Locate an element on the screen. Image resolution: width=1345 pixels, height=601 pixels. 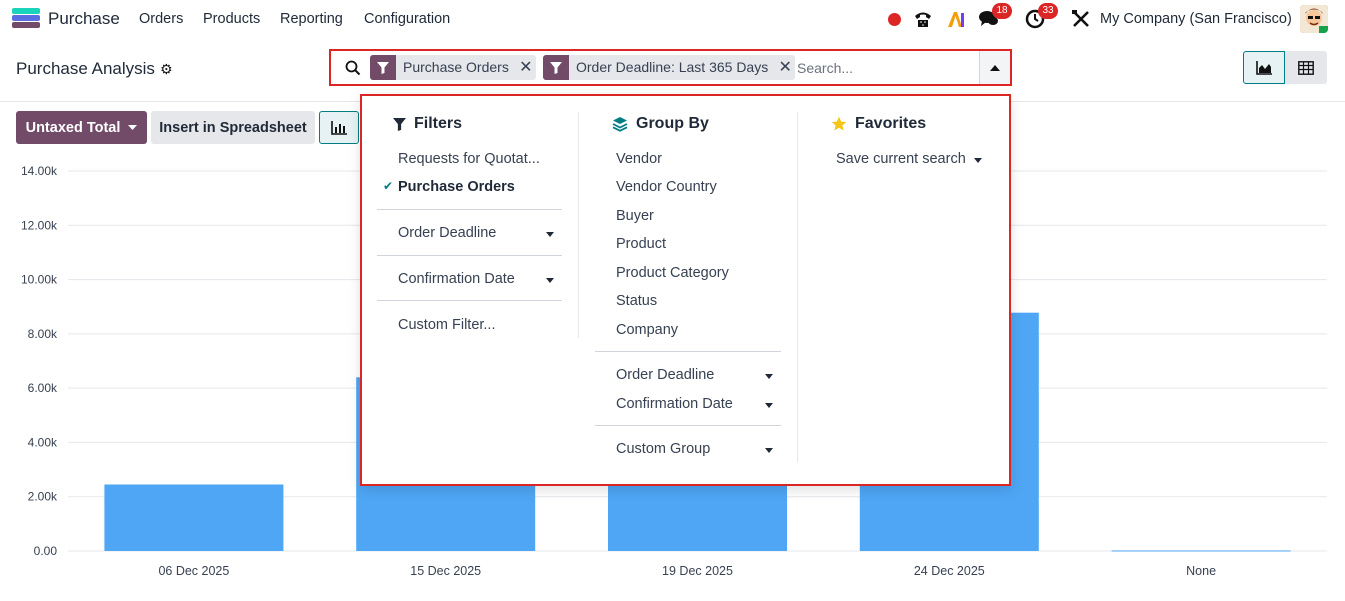
area-chart-icon is located at coordinates (1264, 67).